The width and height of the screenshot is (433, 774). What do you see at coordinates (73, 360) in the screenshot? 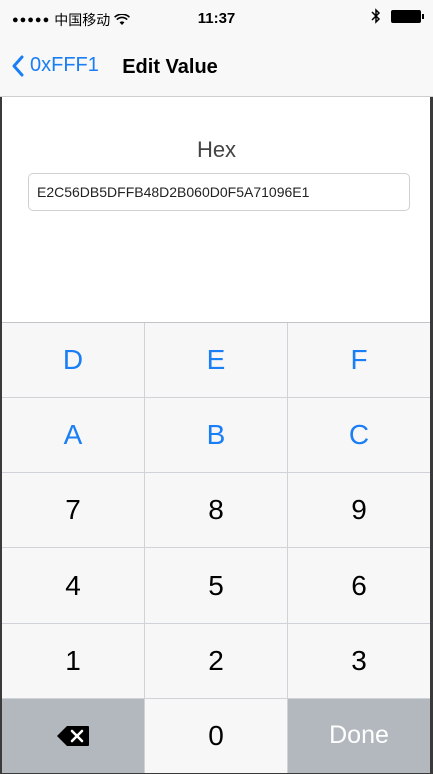
I see `key-d: D` at bounding box center [73, 360].